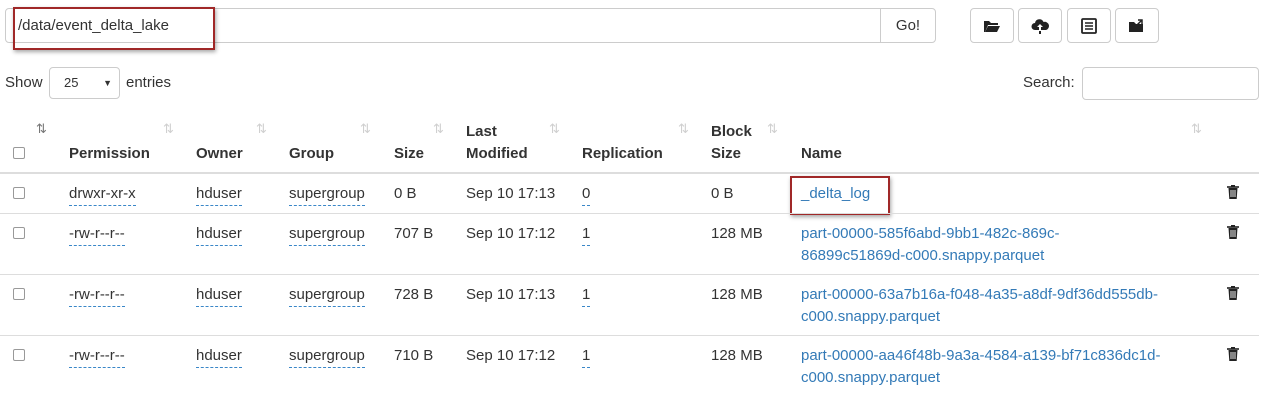  Describe the element at coordinates (24, 82) in the screenshot. I see `show-label: Show` at that location.